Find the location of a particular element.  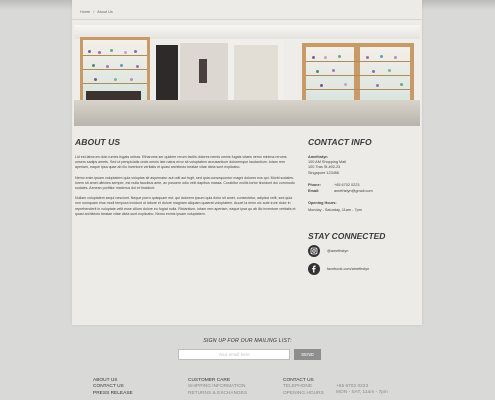

mailing-list-title: SIGN UP FOR OUR MAILING LIST: is located at coordinates (247, 341).